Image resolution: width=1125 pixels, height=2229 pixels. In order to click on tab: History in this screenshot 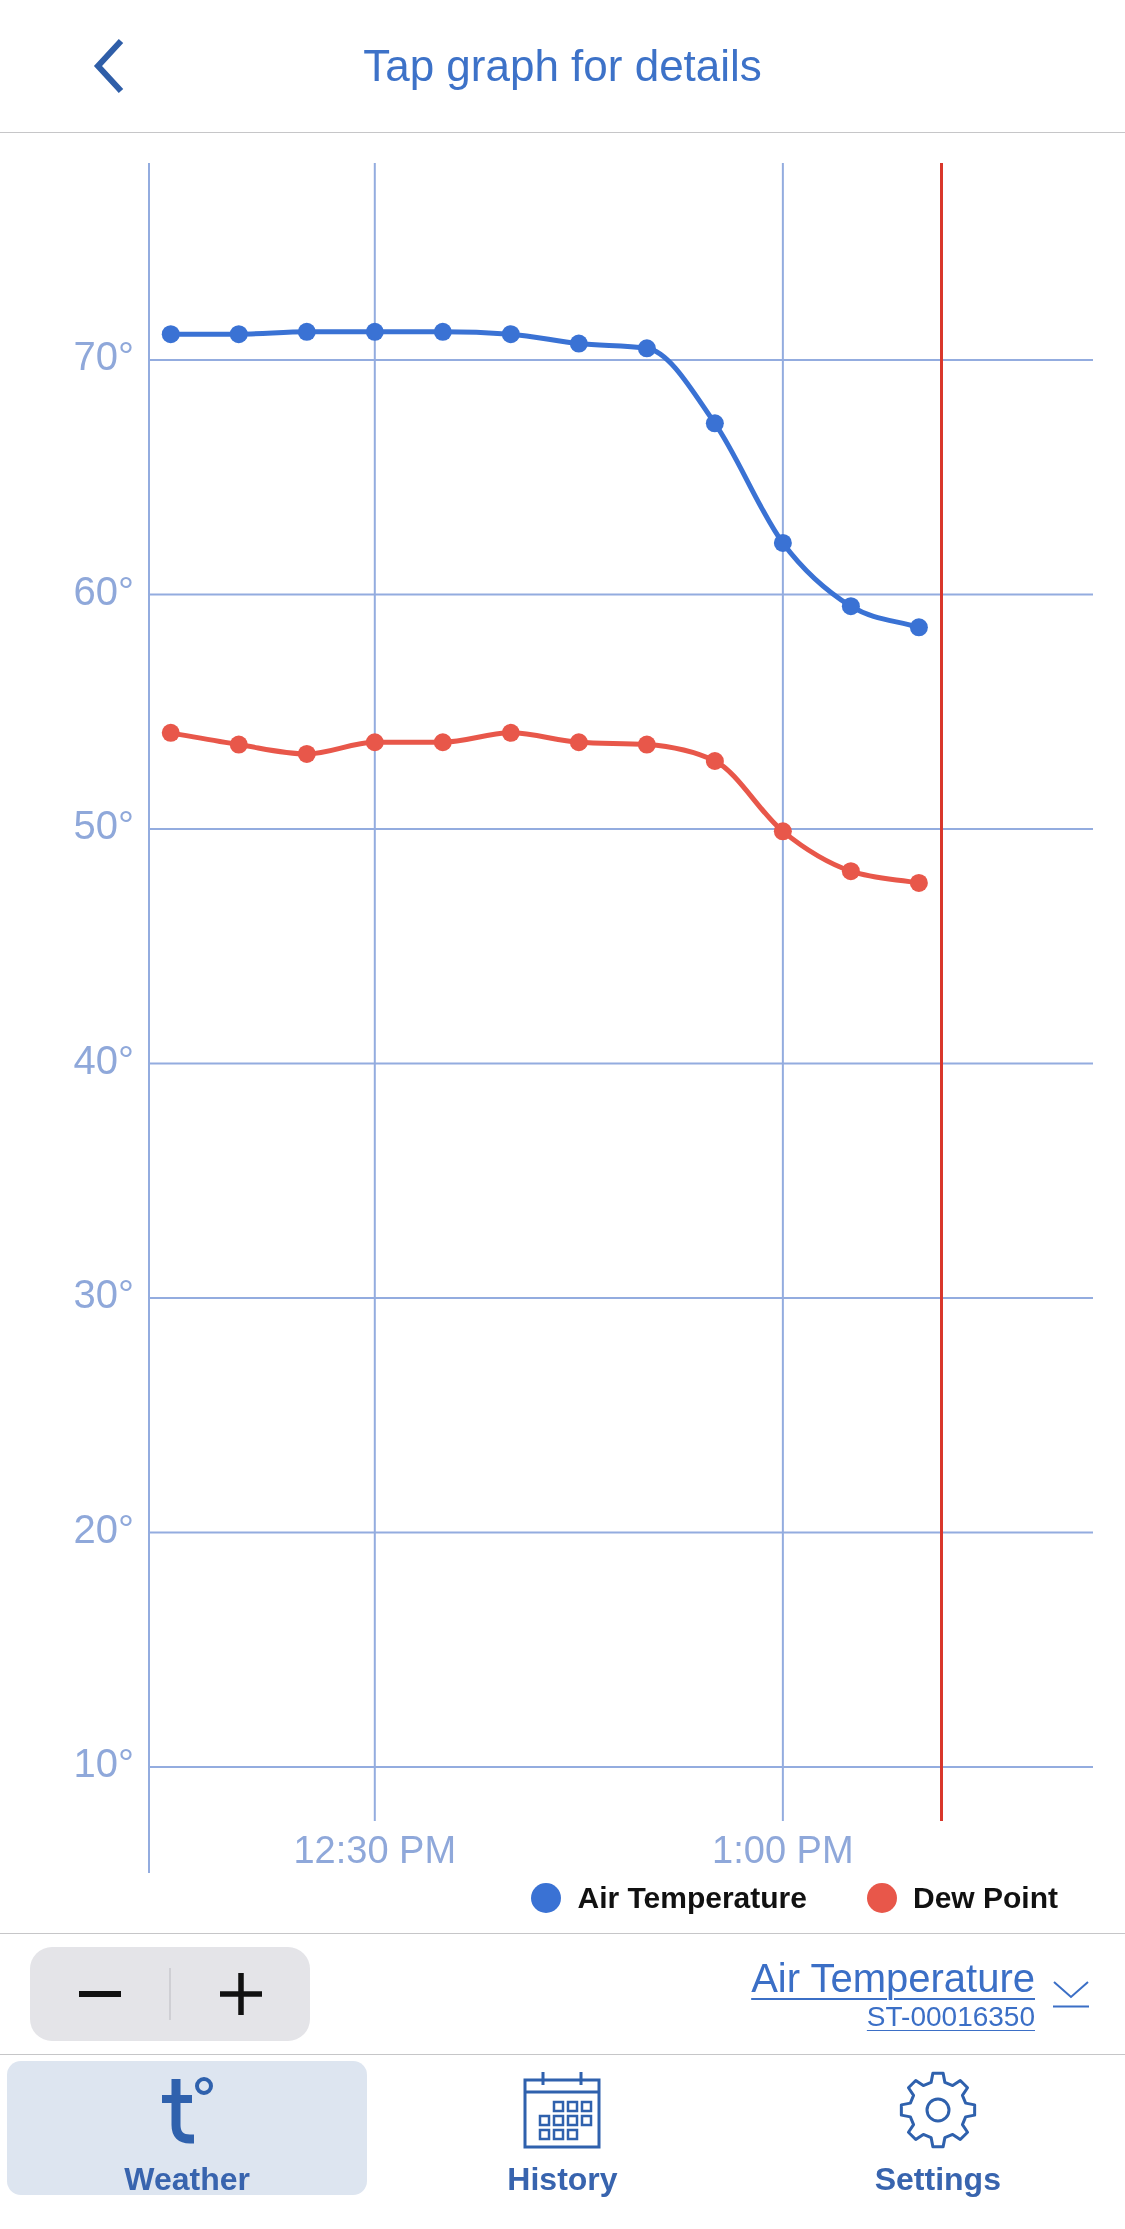, I will do `click(562, 2128)`.